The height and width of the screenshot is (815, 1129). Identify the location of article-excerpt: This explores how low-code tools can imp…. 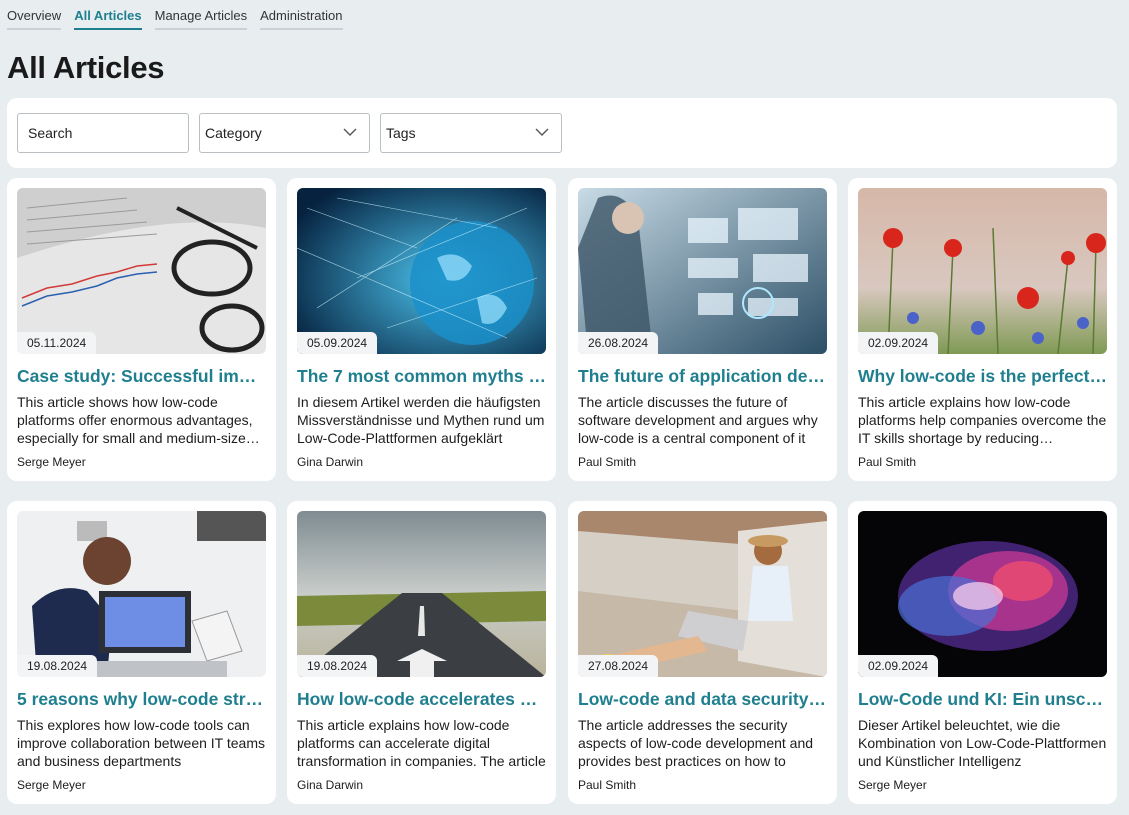
(141, 743).